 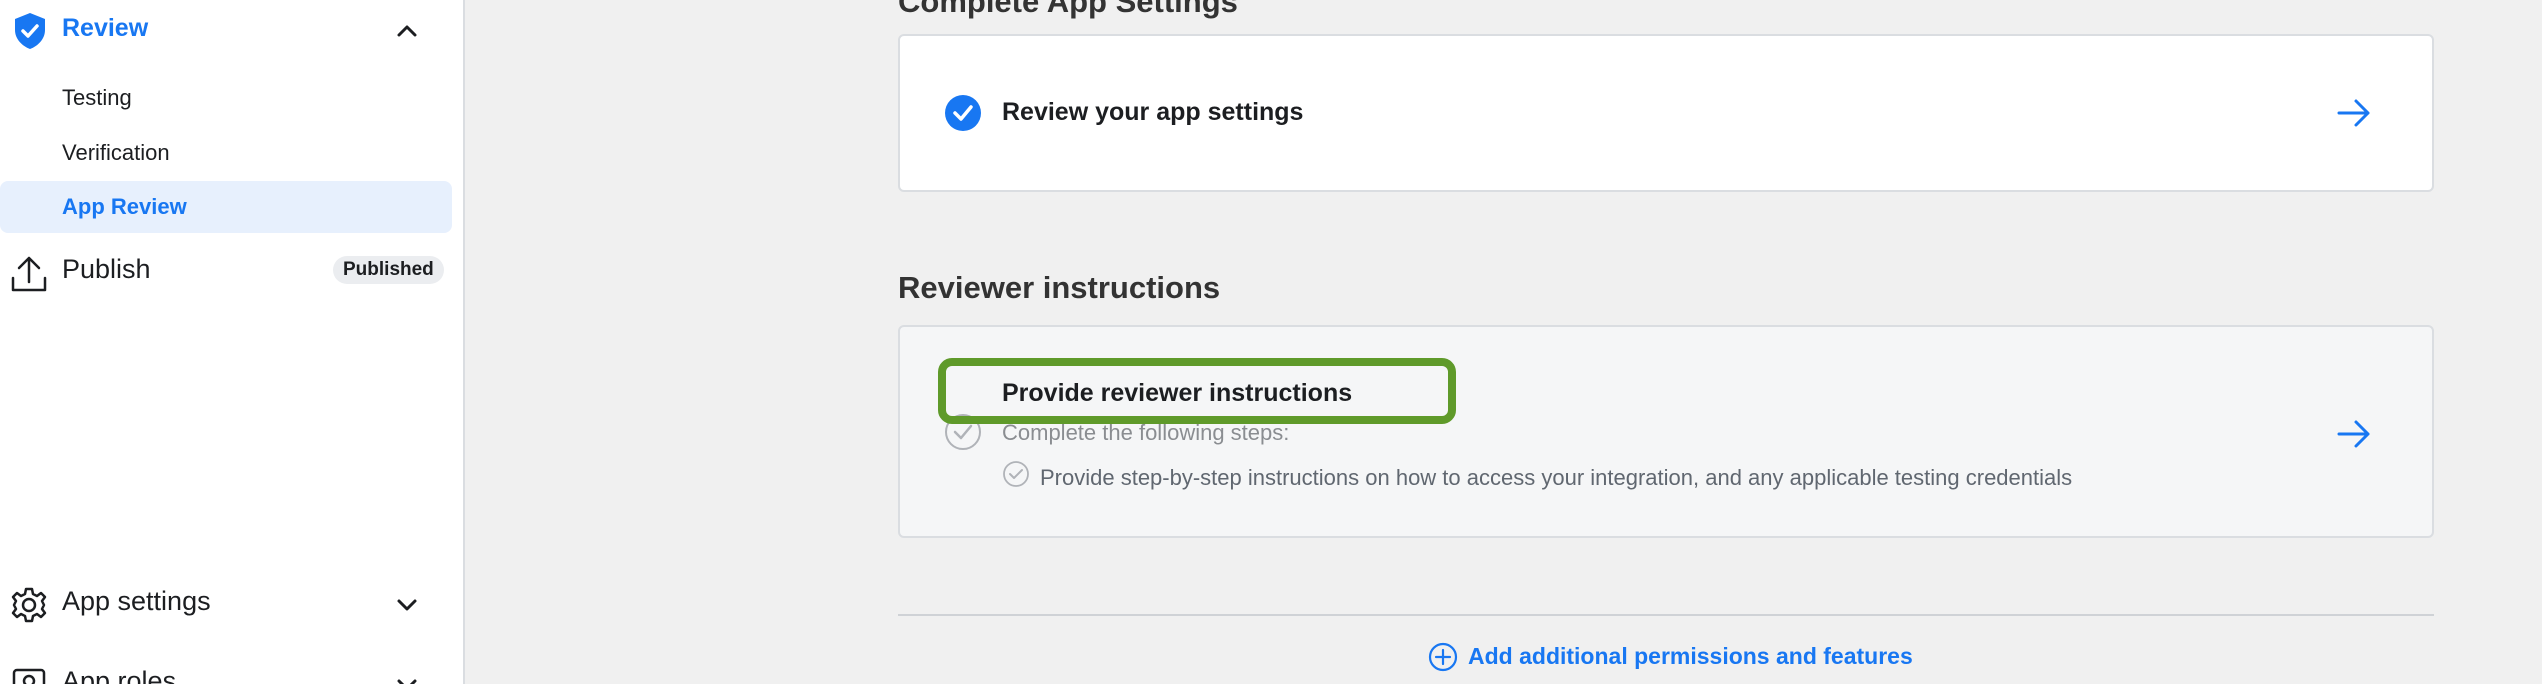 I want to click on divider, so click(x=1666, y=615).